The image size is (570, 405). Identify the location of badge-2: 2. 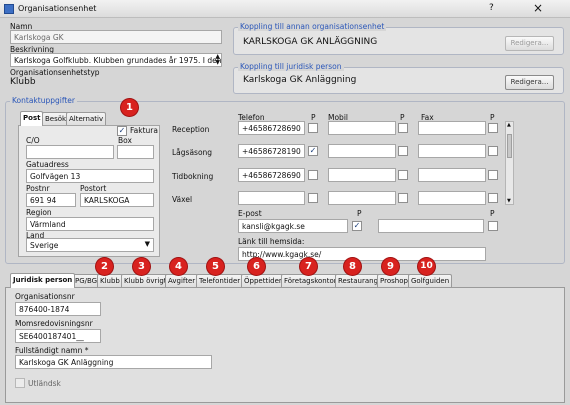
(104, 266).